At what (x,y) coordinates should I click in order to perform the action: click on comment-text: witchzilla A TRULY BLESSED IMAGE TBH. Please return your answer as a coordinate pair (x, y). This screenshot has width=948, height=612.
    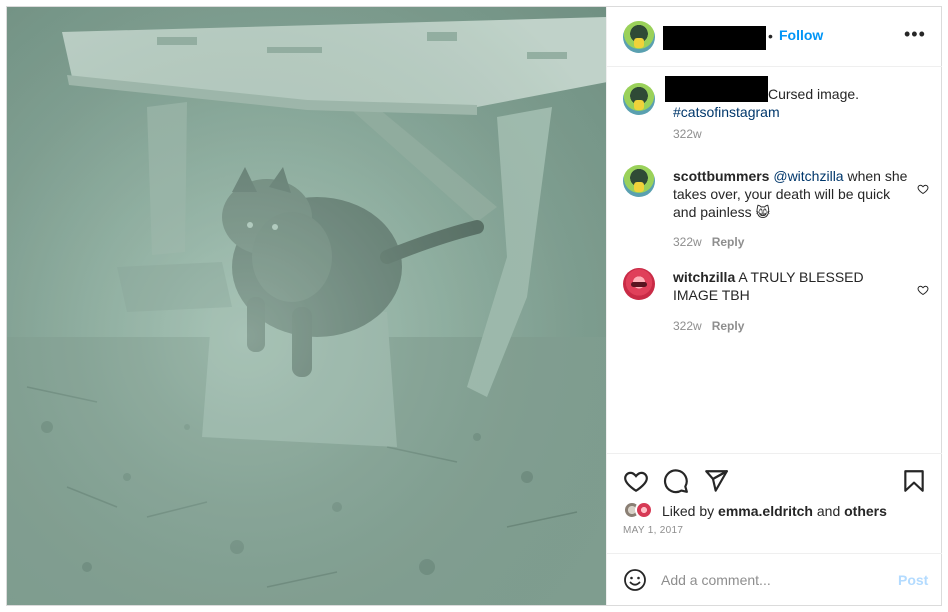
    Looking at the image, I should click on (790, 286).